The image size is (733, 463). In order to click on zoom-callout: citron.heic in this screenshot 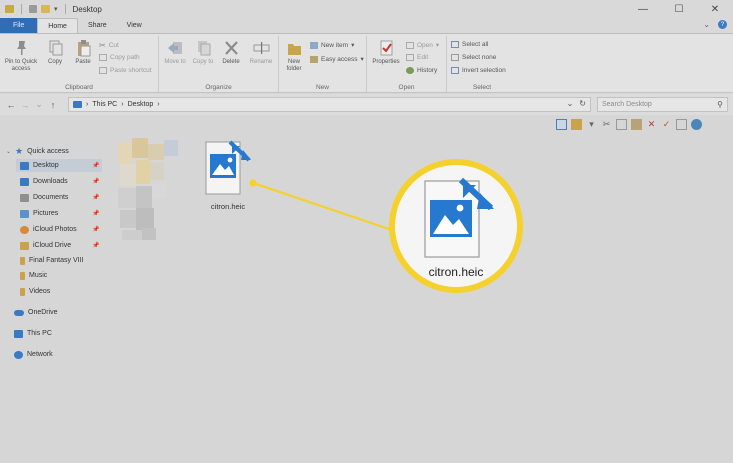, I will do `click(456, 226)`.